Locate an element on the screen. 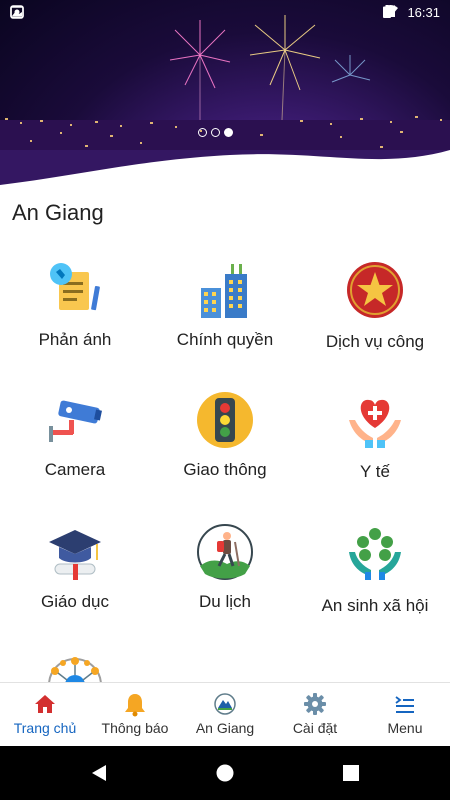 The height and width of the screenshot is (800, 450). service-label: Du lịch is located at coordinates (225, 601).